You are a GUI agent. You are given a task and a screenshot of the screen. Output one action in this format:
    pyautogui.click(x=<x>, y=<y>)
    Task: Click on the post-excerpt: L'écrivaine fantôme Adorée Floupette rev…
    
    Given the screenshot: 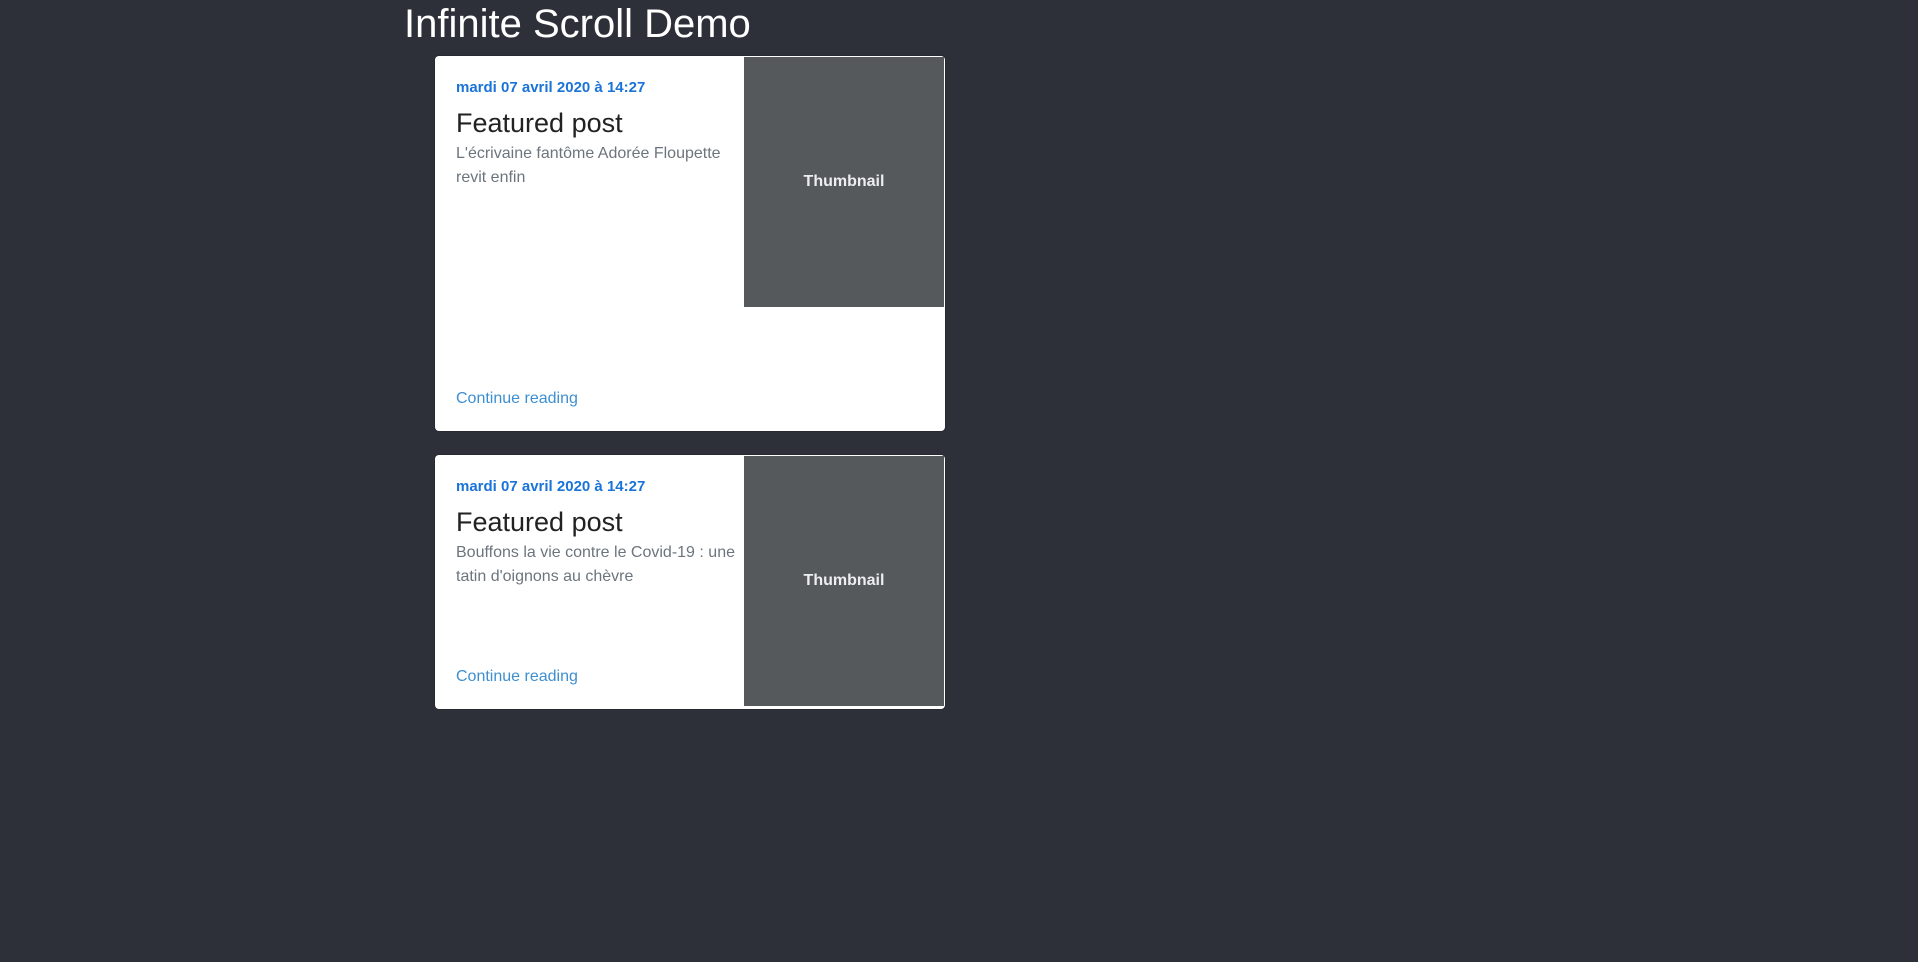 What is the action you would take?
    pyautogui.click(x=588, y=165)
    